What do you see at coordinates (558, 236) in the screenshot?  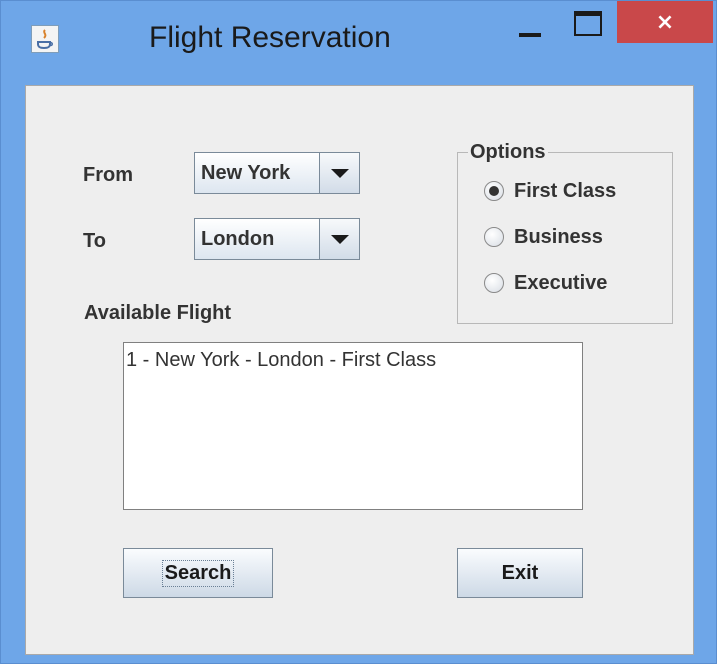 I see `radio-label: Business` at bounding box center [558, 236].